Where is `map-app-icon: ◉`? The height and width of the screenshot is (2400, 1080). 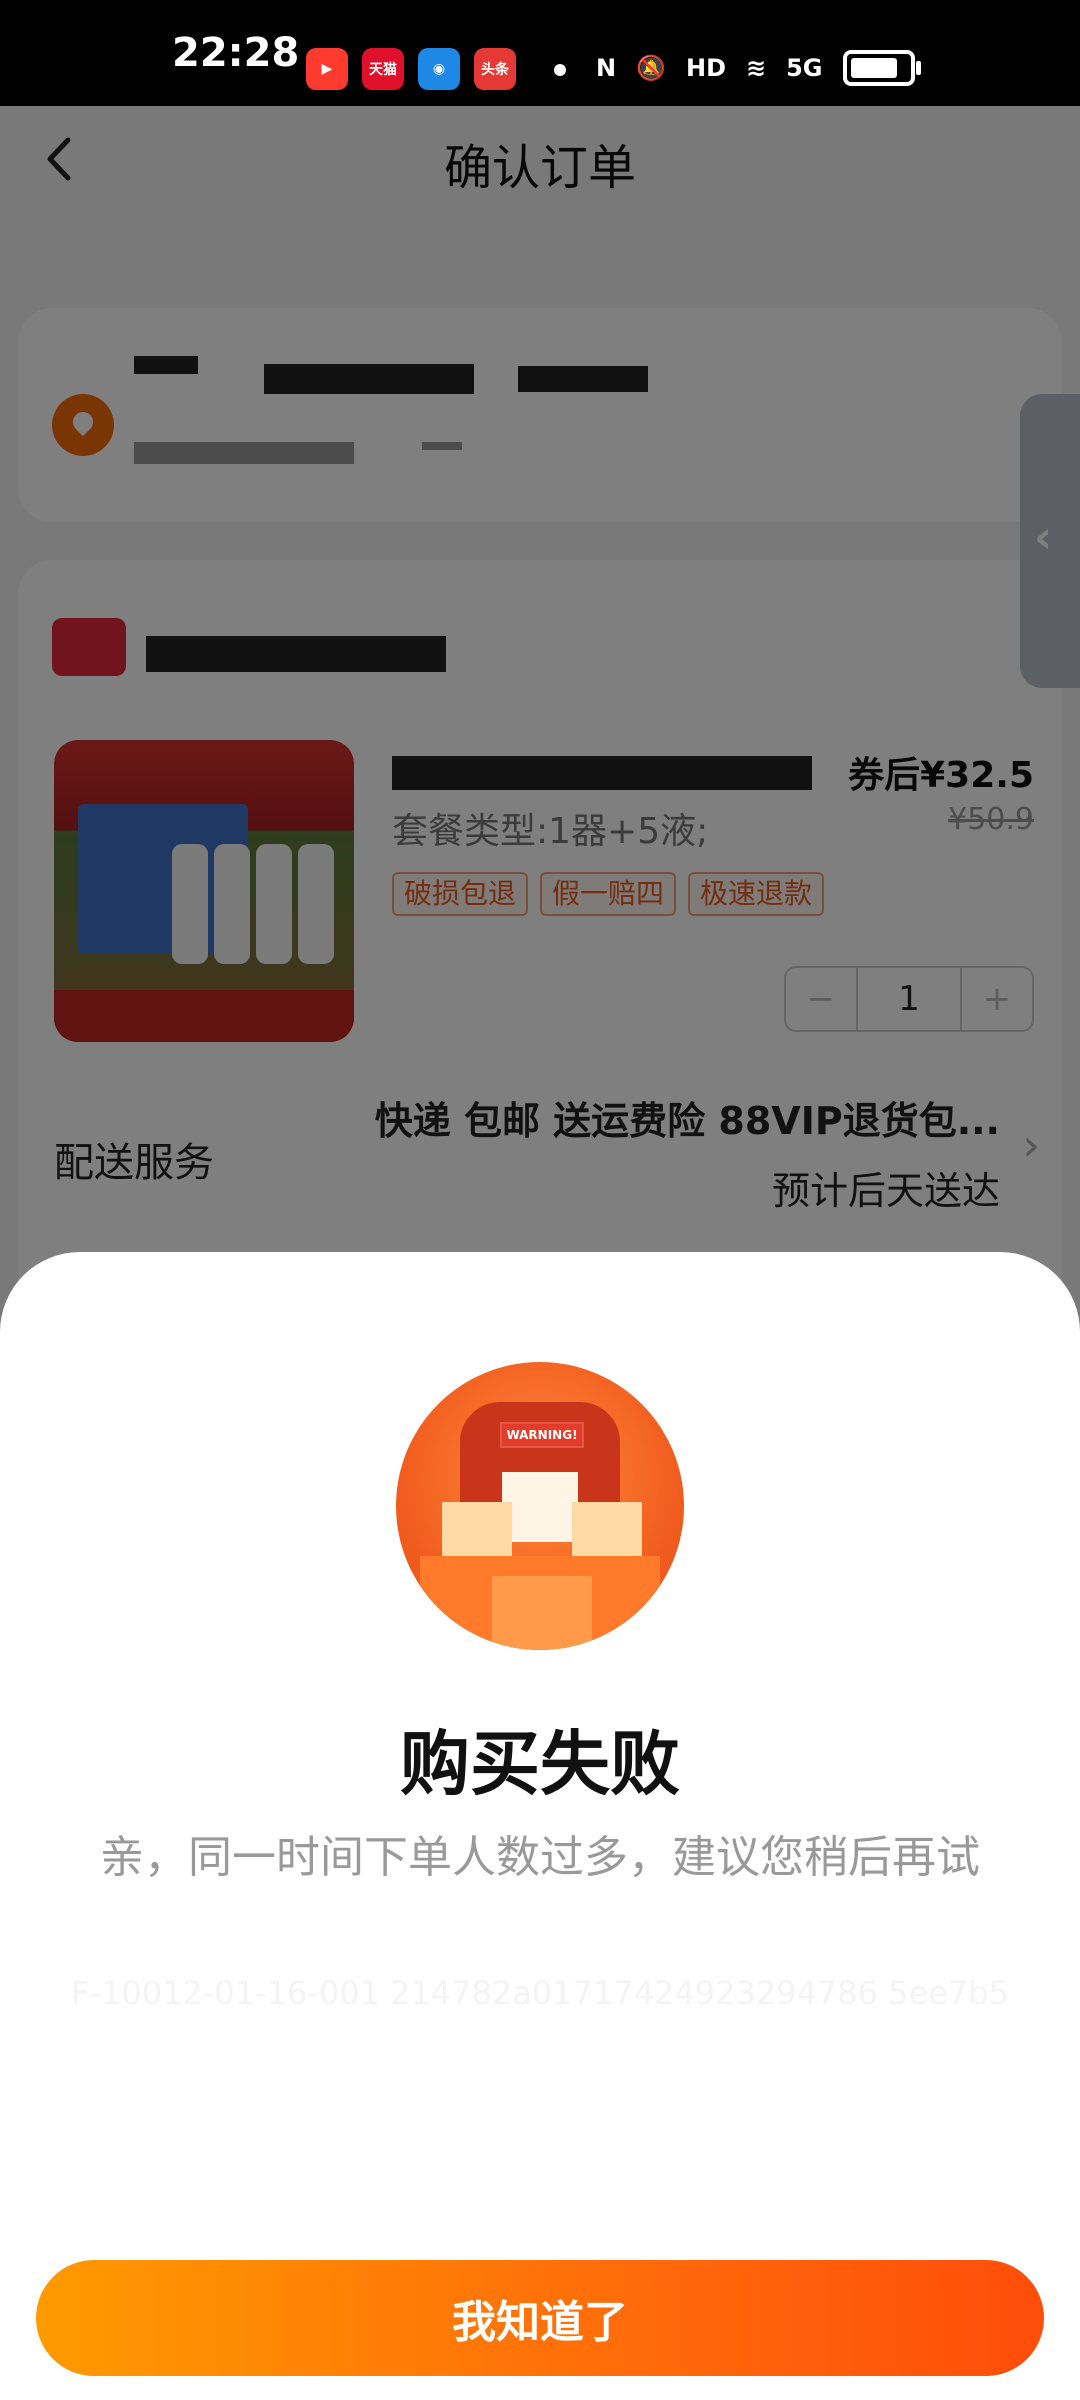 map-app-icon: ◉ is located at coordinates (439, 69).